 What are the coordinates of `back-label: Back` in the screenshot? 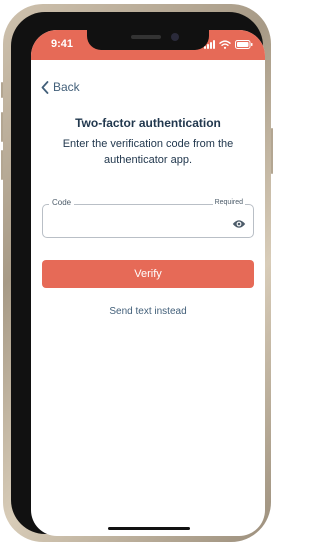 It's located at (66, 87).